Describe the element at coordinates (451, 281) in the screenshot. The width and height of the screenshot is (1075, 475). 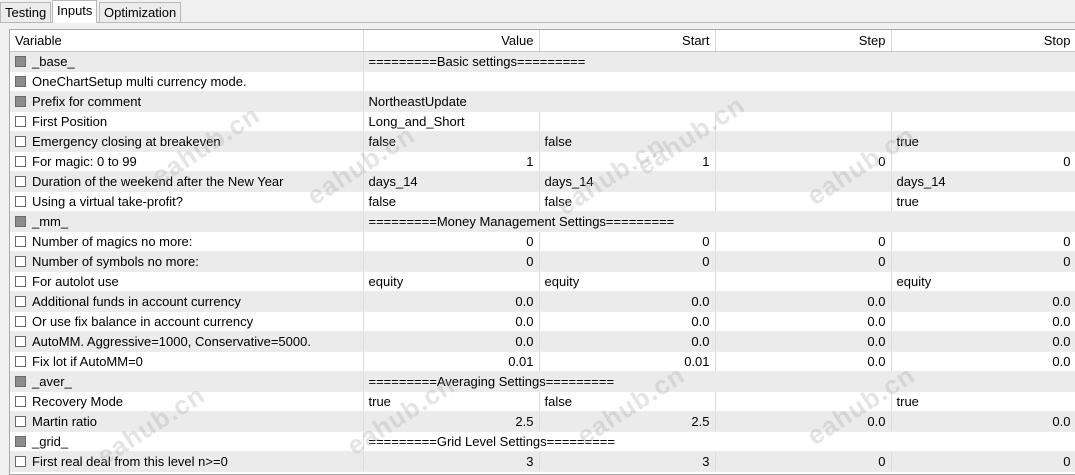
I see `value-cell: equity` at that location.